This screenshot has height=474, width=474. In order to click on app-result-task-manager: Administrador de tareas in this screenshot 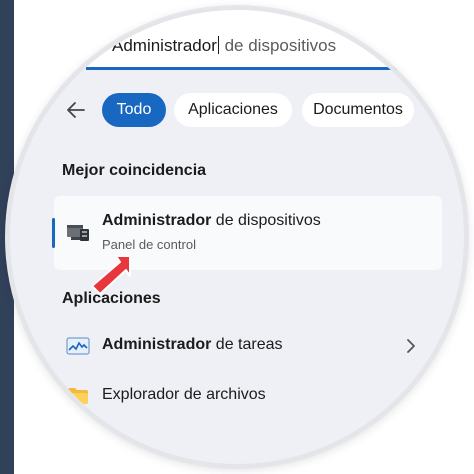, I will do `click(248, 346)`.